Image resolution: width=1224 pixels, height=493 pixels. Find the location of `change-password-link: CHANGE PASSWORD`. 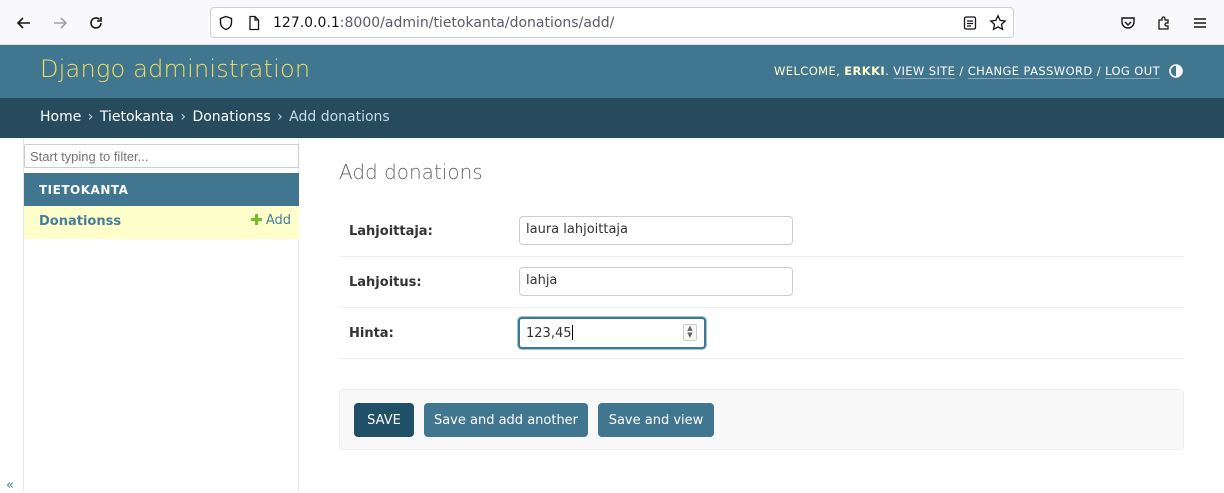

change-password-link: CHANGE PASSWORD is located at coordinates (1030, 71).